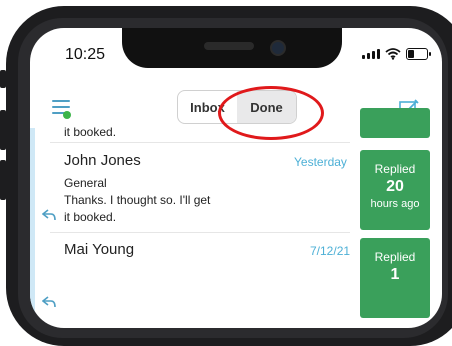 This screenshot has width=452, height=346. What do you see at coordinates (320, 162) in the screenshot?
I see `message-date: Yesterday` at bounding box center [320, 162].